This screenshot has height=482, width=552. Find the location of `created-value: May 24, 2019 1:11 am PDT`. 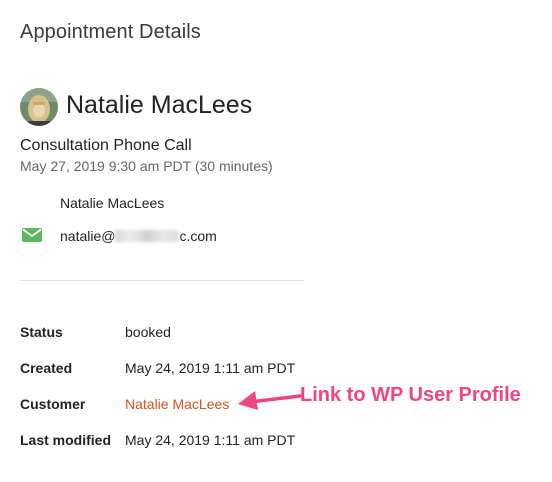

created-value: May 24, 2019 1:11 am PDT is located at coordinates (210, 368).